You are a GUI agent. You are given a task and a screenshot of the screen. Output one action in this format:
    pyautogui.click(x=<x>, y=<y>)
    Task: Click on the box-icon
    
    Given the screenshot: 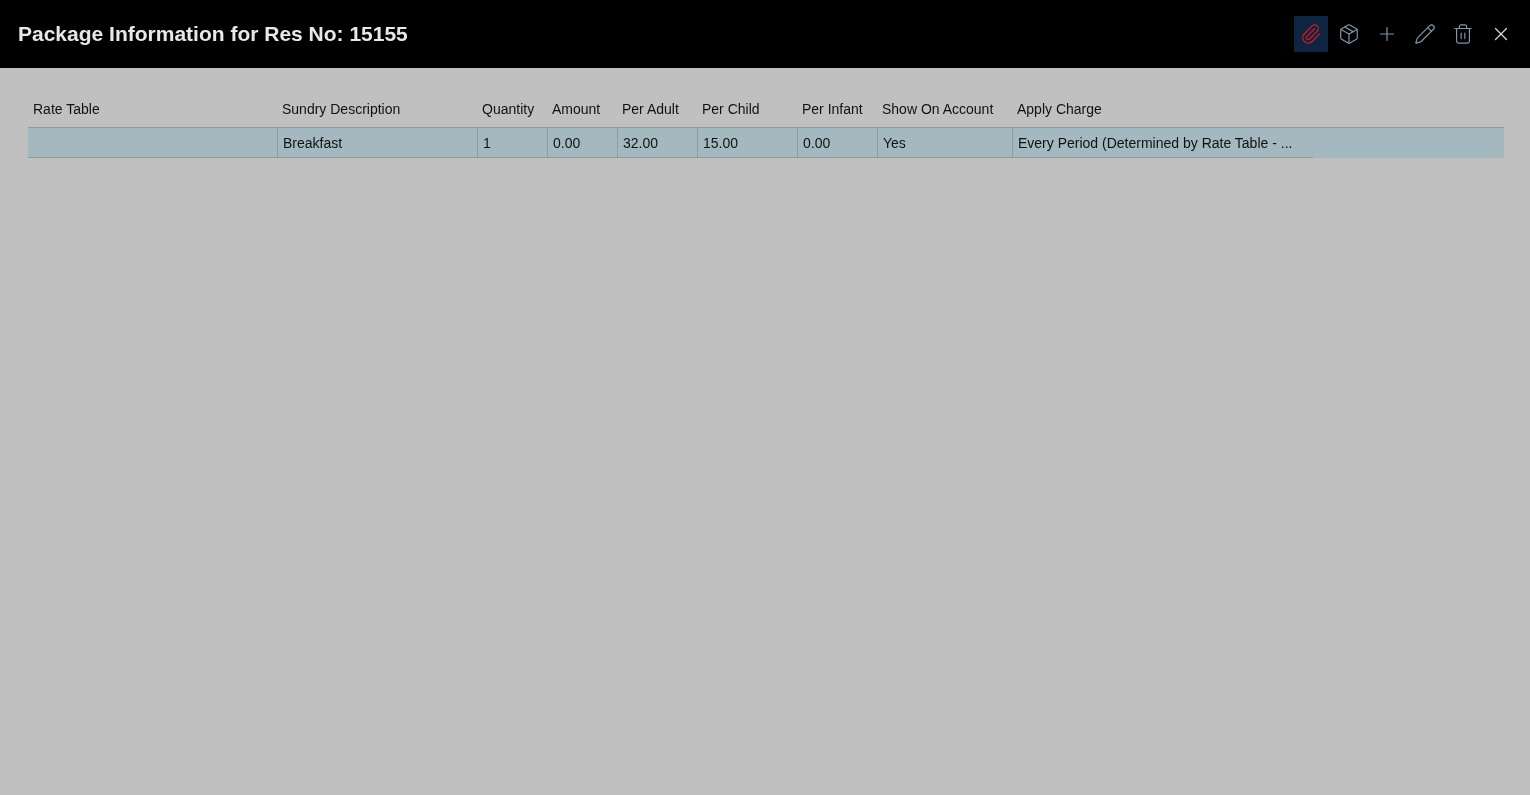 What is the action you would take?
    pyautogui.click(x=1349, y=34)
    